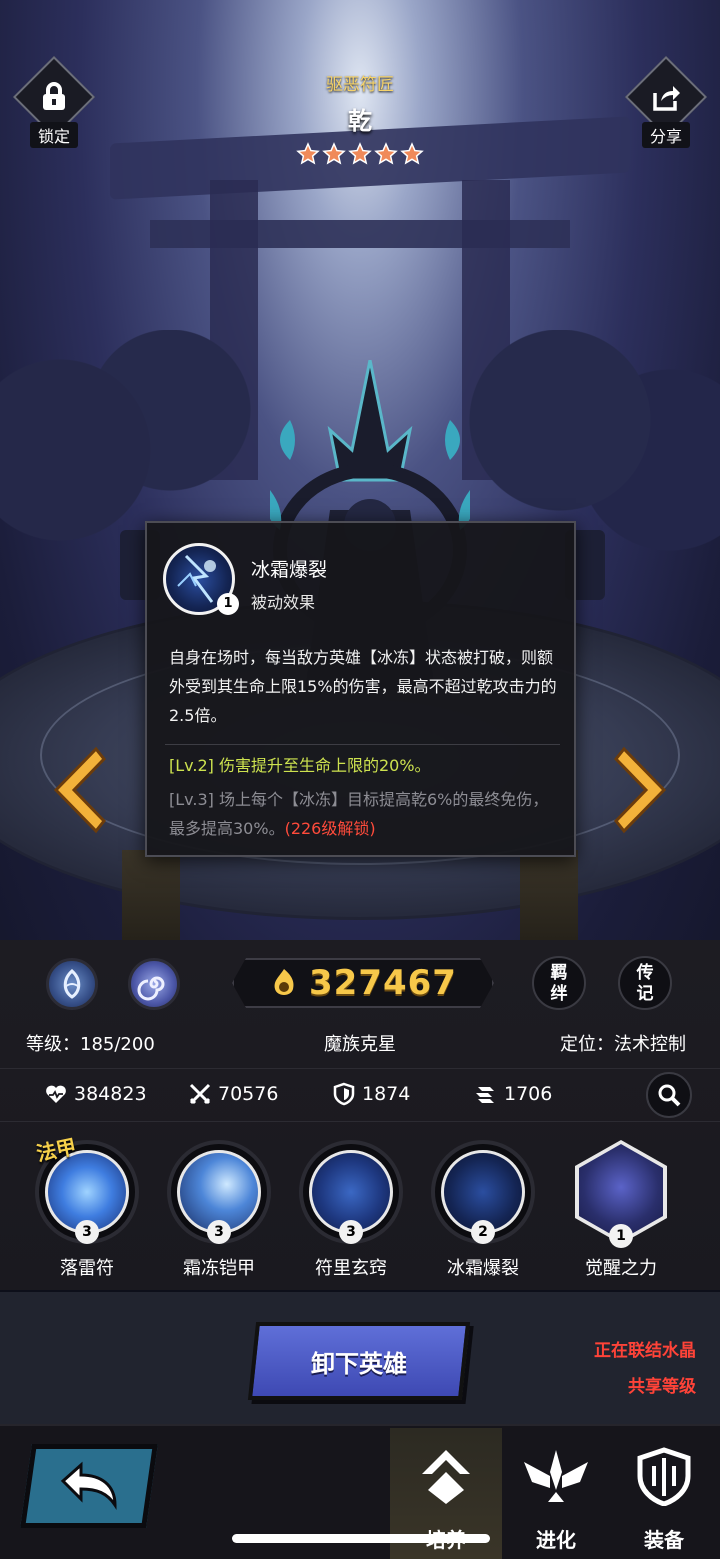 The width and height of the screenshot is (720, 1559). What do you see at coordinates (330, 828) in the screenshot?
I see `skill-lv3-unlock: (226级解锁)` at bounding box center [330, 828].